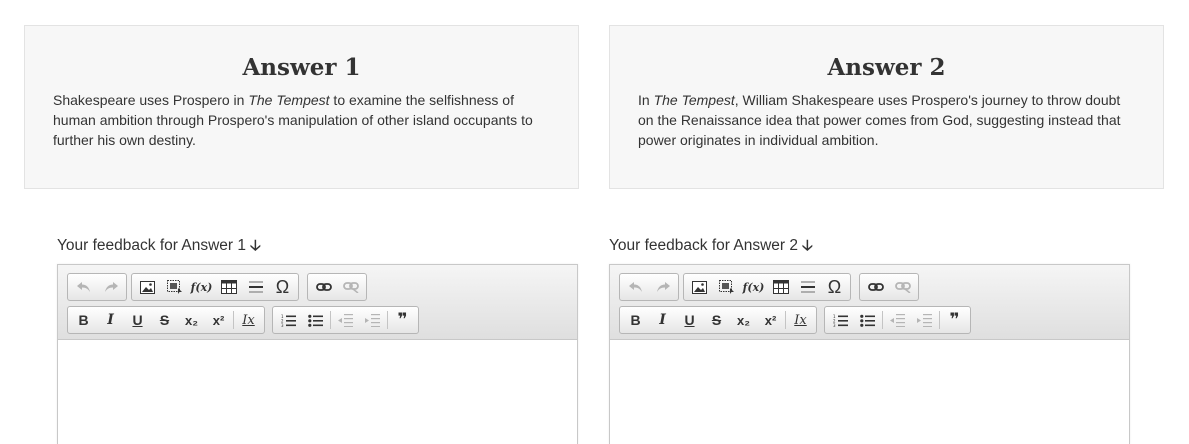  I want to click on answer-text-title: The Tempest, so click(694, 100).